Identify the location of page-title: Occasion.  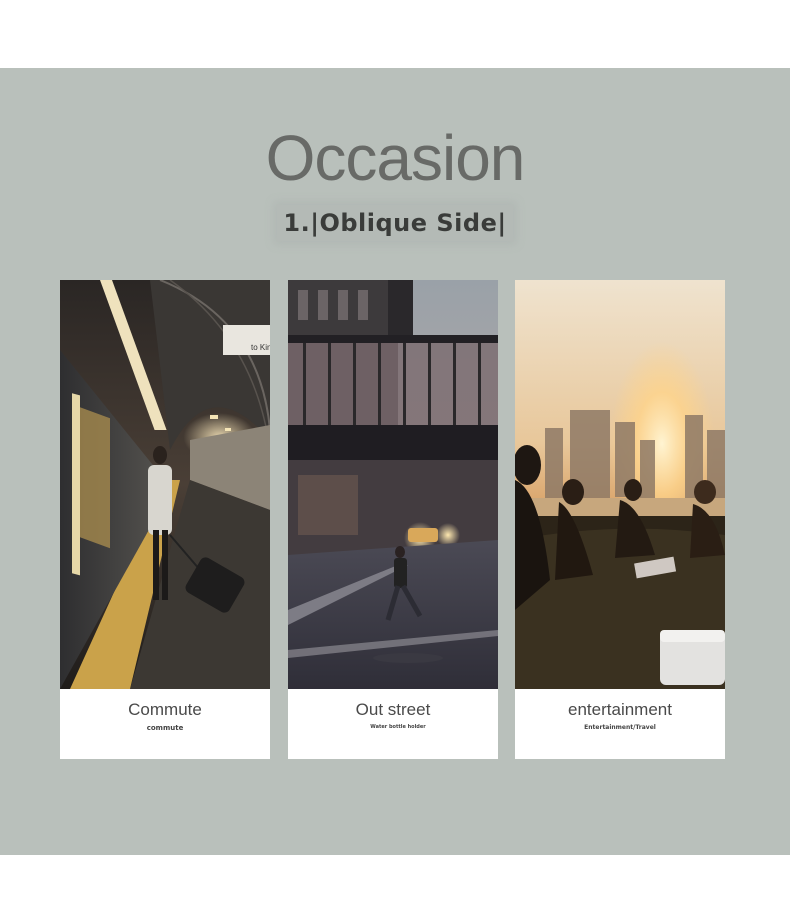
(395, 158).